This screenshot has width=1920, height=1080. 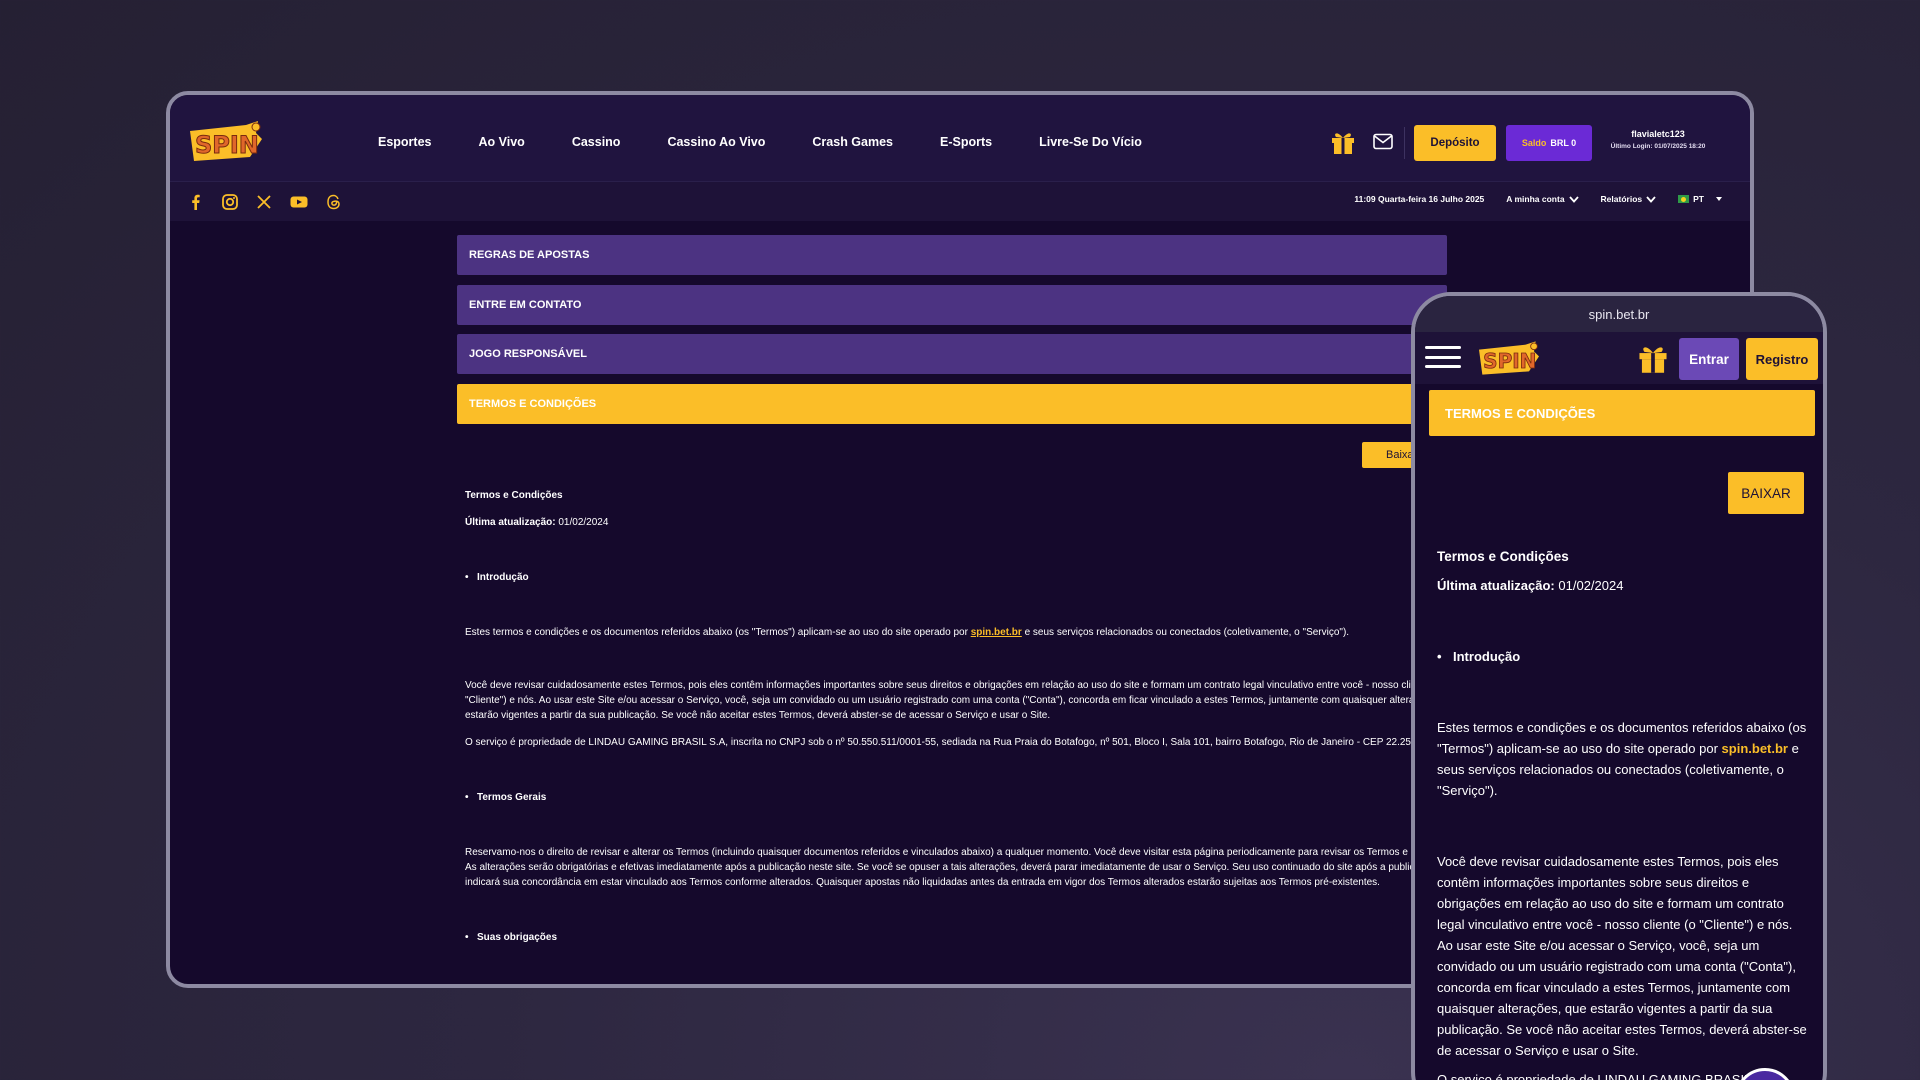 What do you see at coordinates (1419, 199) in the screenshot?
I see `datetime: 11:09 Quarta-feira 16 Julho 2025` at bounding box center [1419, 199].